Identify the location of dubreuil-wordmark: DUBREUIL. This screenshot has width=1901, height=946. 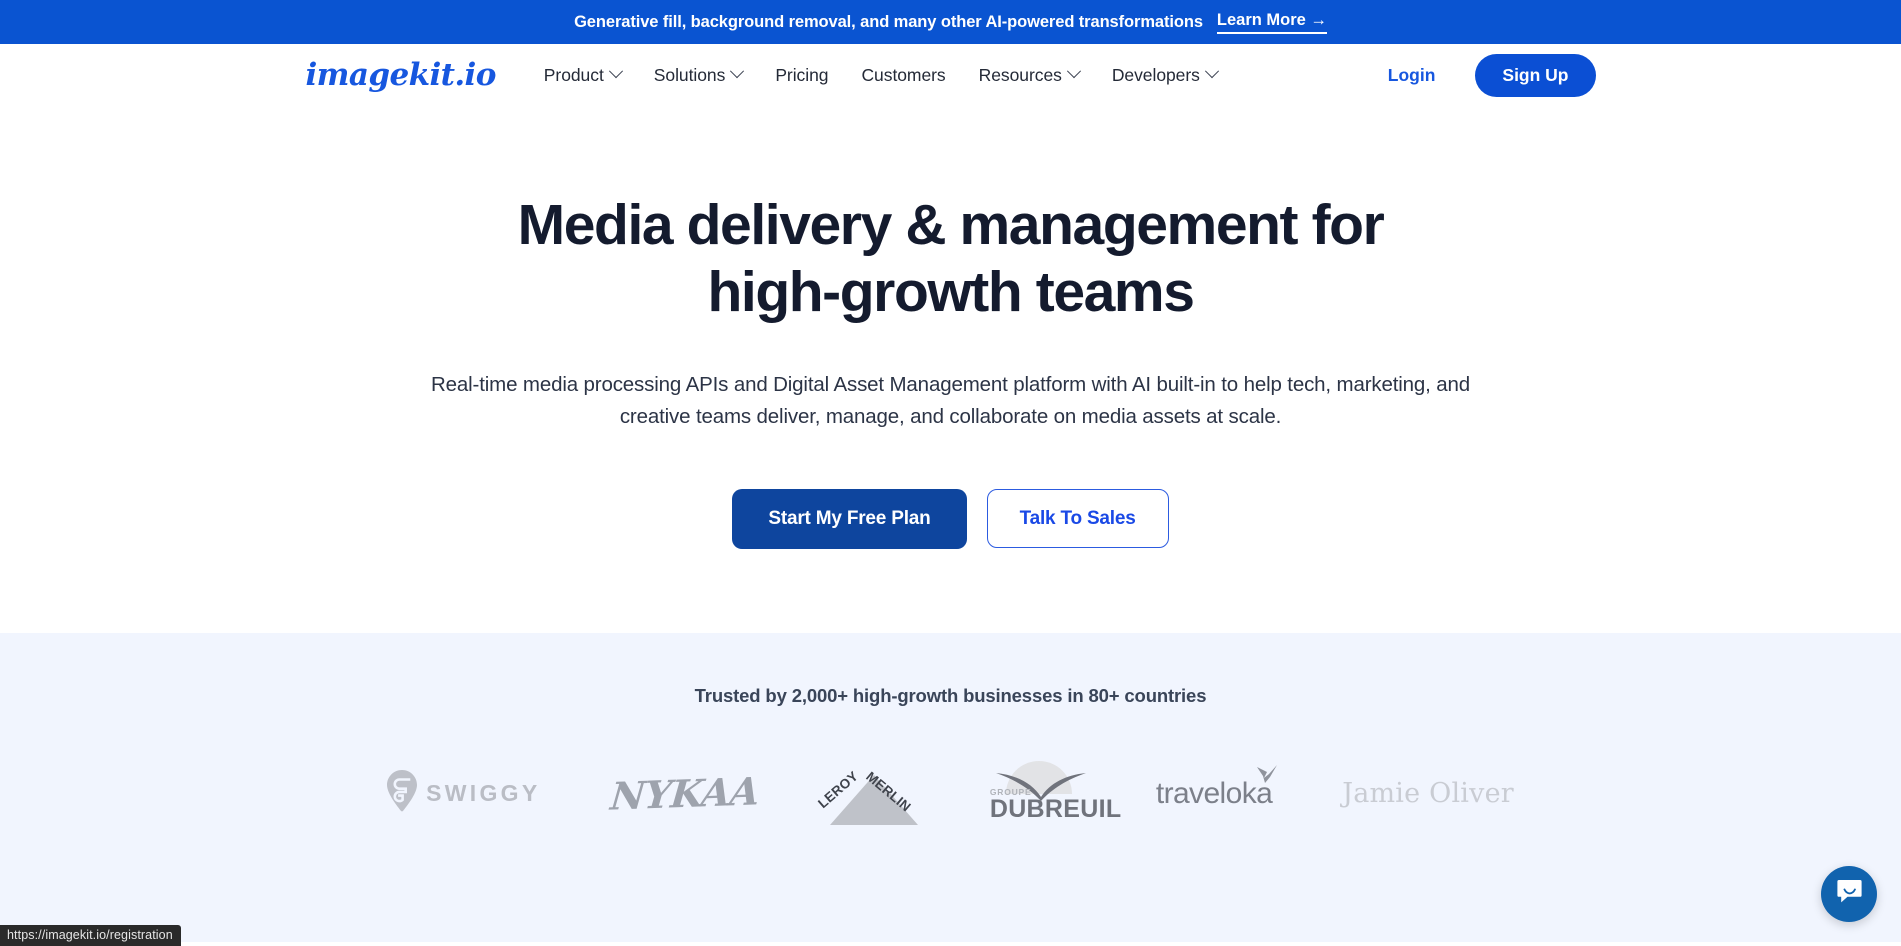
(1055, 808).